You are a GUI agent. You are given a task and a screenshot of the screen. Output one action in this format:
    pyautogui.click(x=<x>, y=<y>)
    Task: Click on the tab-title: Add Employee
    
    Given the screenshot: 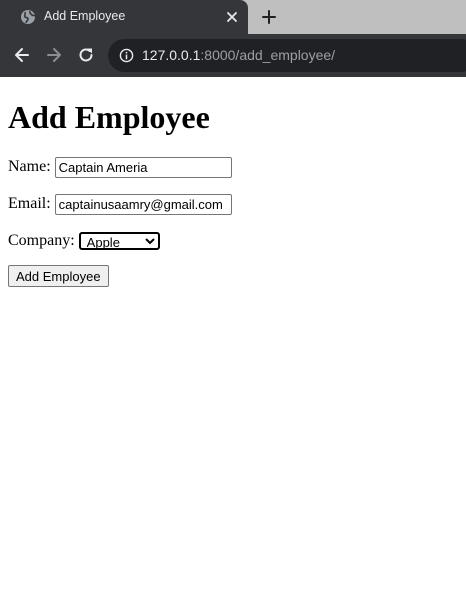 What is the action you would take?
    pyautogui.click(x=85, y=16)
    